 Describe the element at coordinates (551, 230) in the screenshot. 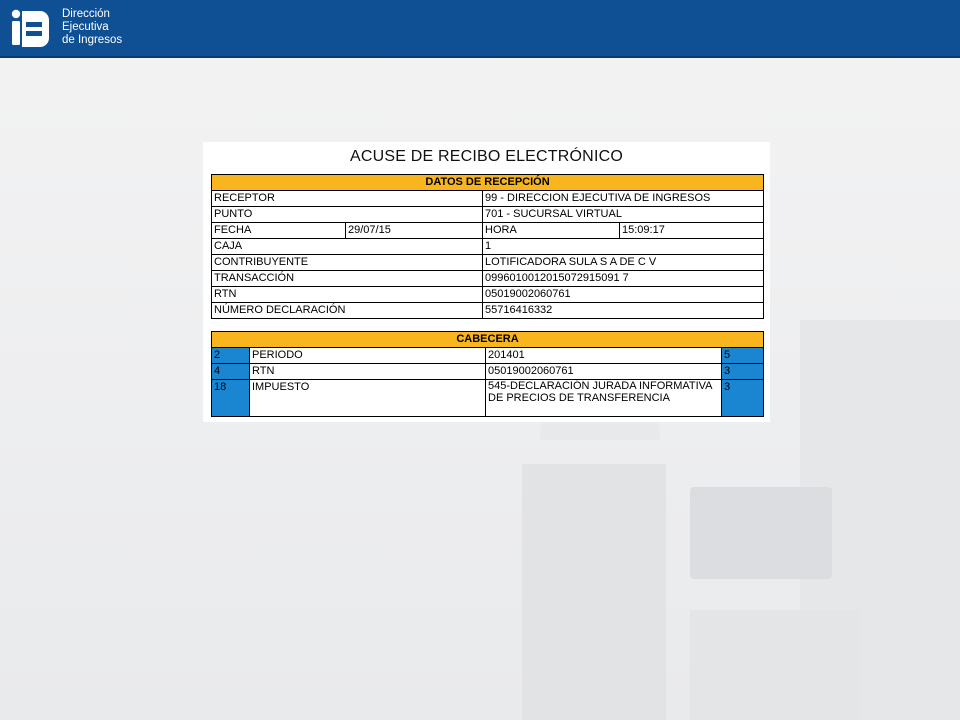

I see `hora-label: HORA` at that location.